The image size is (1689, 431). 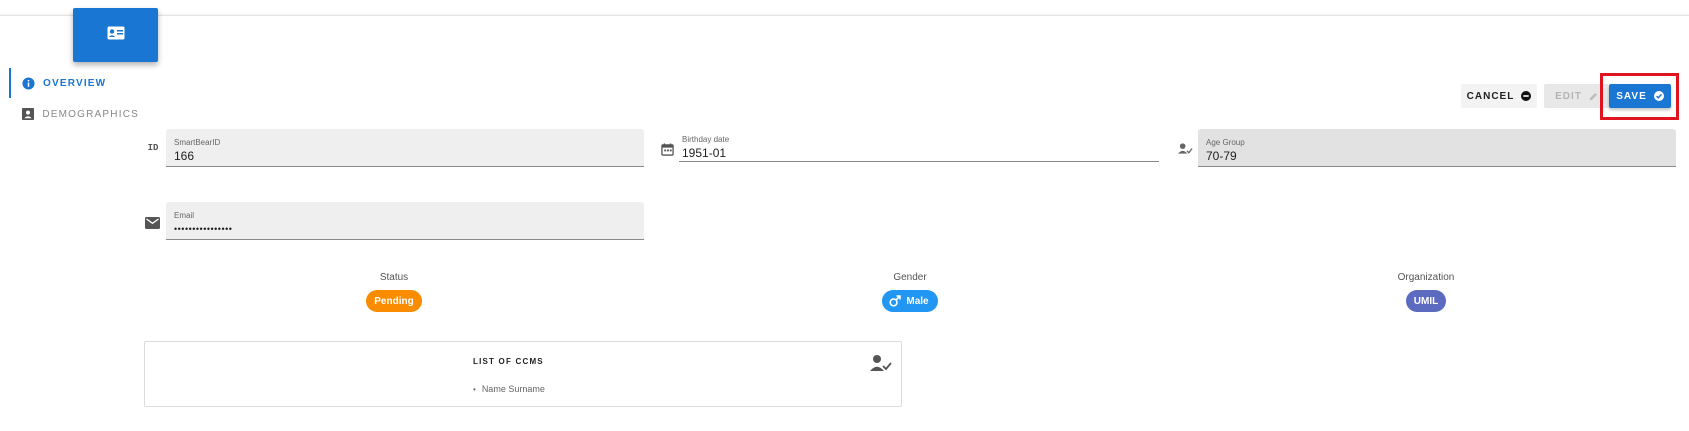 I want to click on nav-item-label: DEMOGRAPHICS, so click(x=90, y=114).